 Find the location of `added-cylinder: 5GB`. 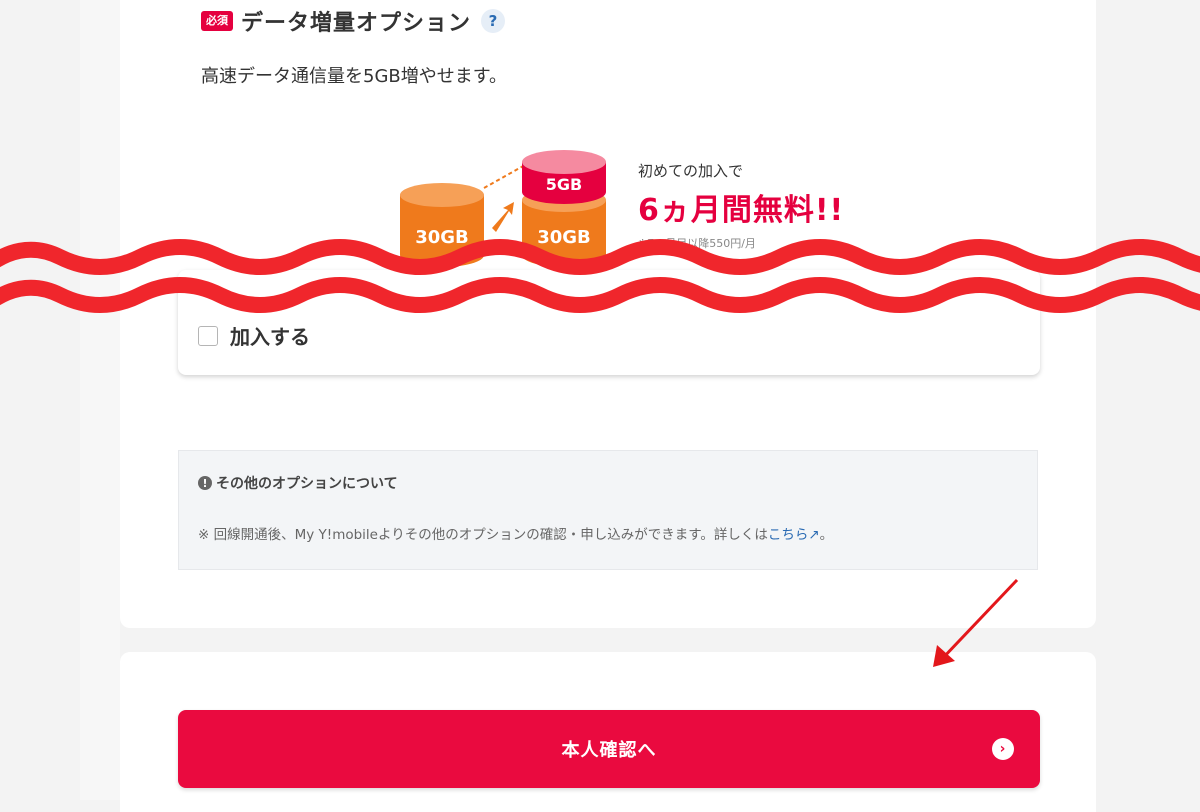

added-cylinder: 5GB is located at coordinates (564, 177).